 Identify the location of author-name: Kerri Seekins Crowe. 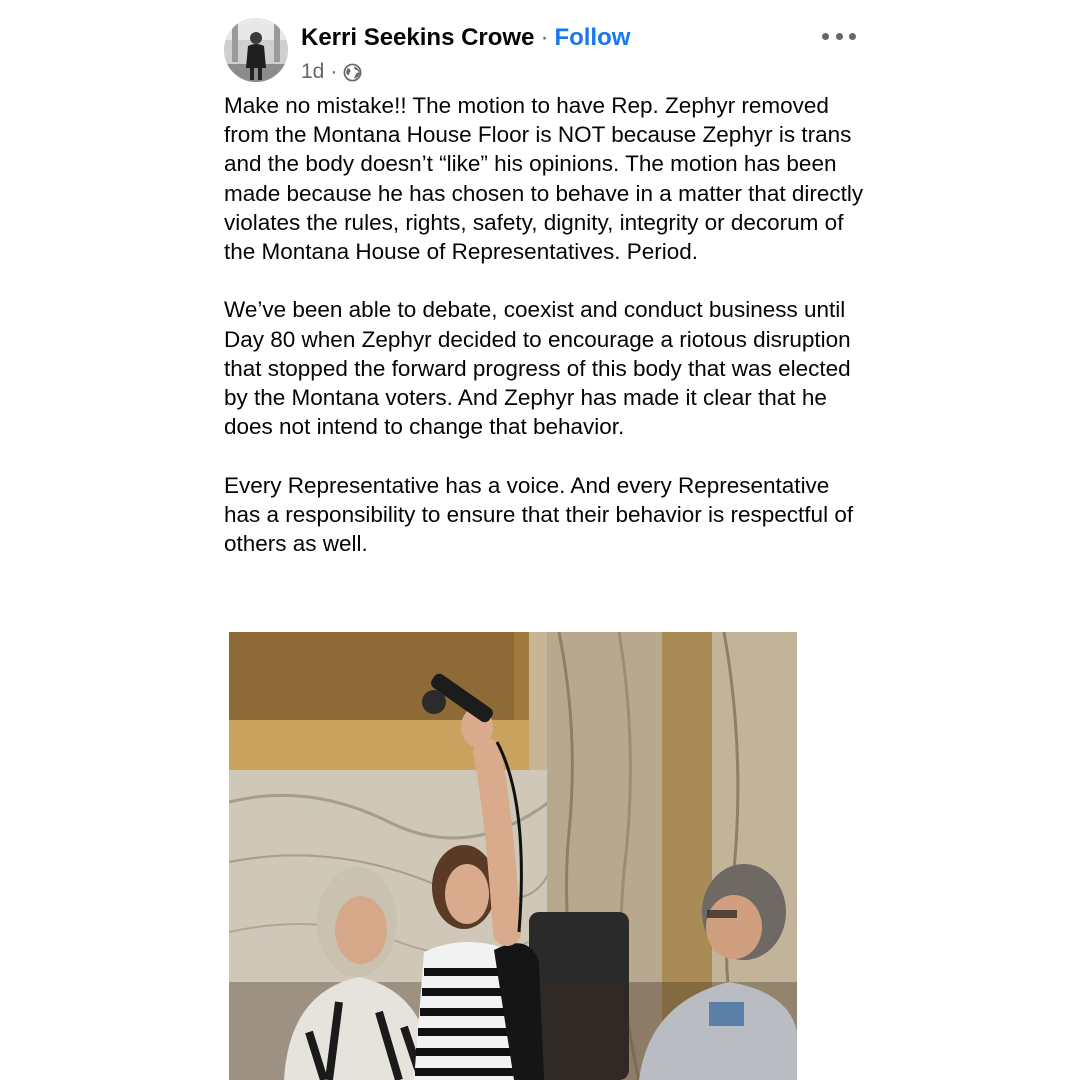
(417, 37).